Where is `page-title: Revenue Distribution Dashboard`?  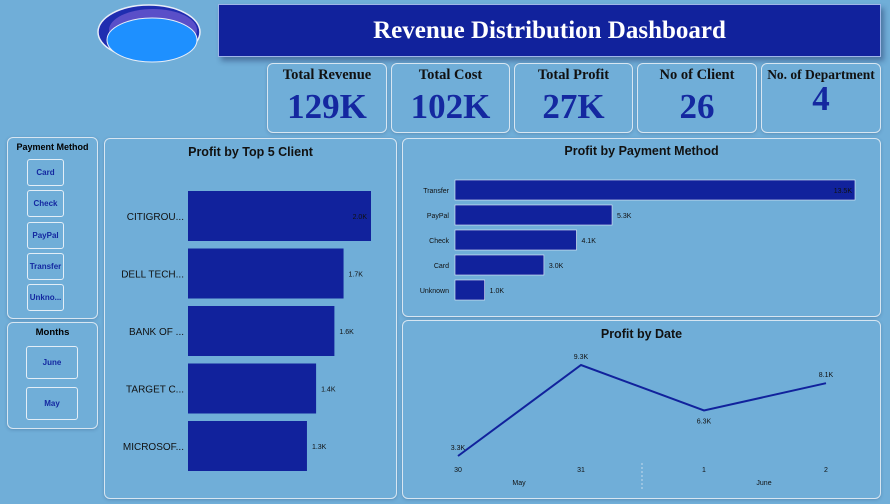 page-title: Revenue Distribution Dashboard is located at coordinates (549, 30).